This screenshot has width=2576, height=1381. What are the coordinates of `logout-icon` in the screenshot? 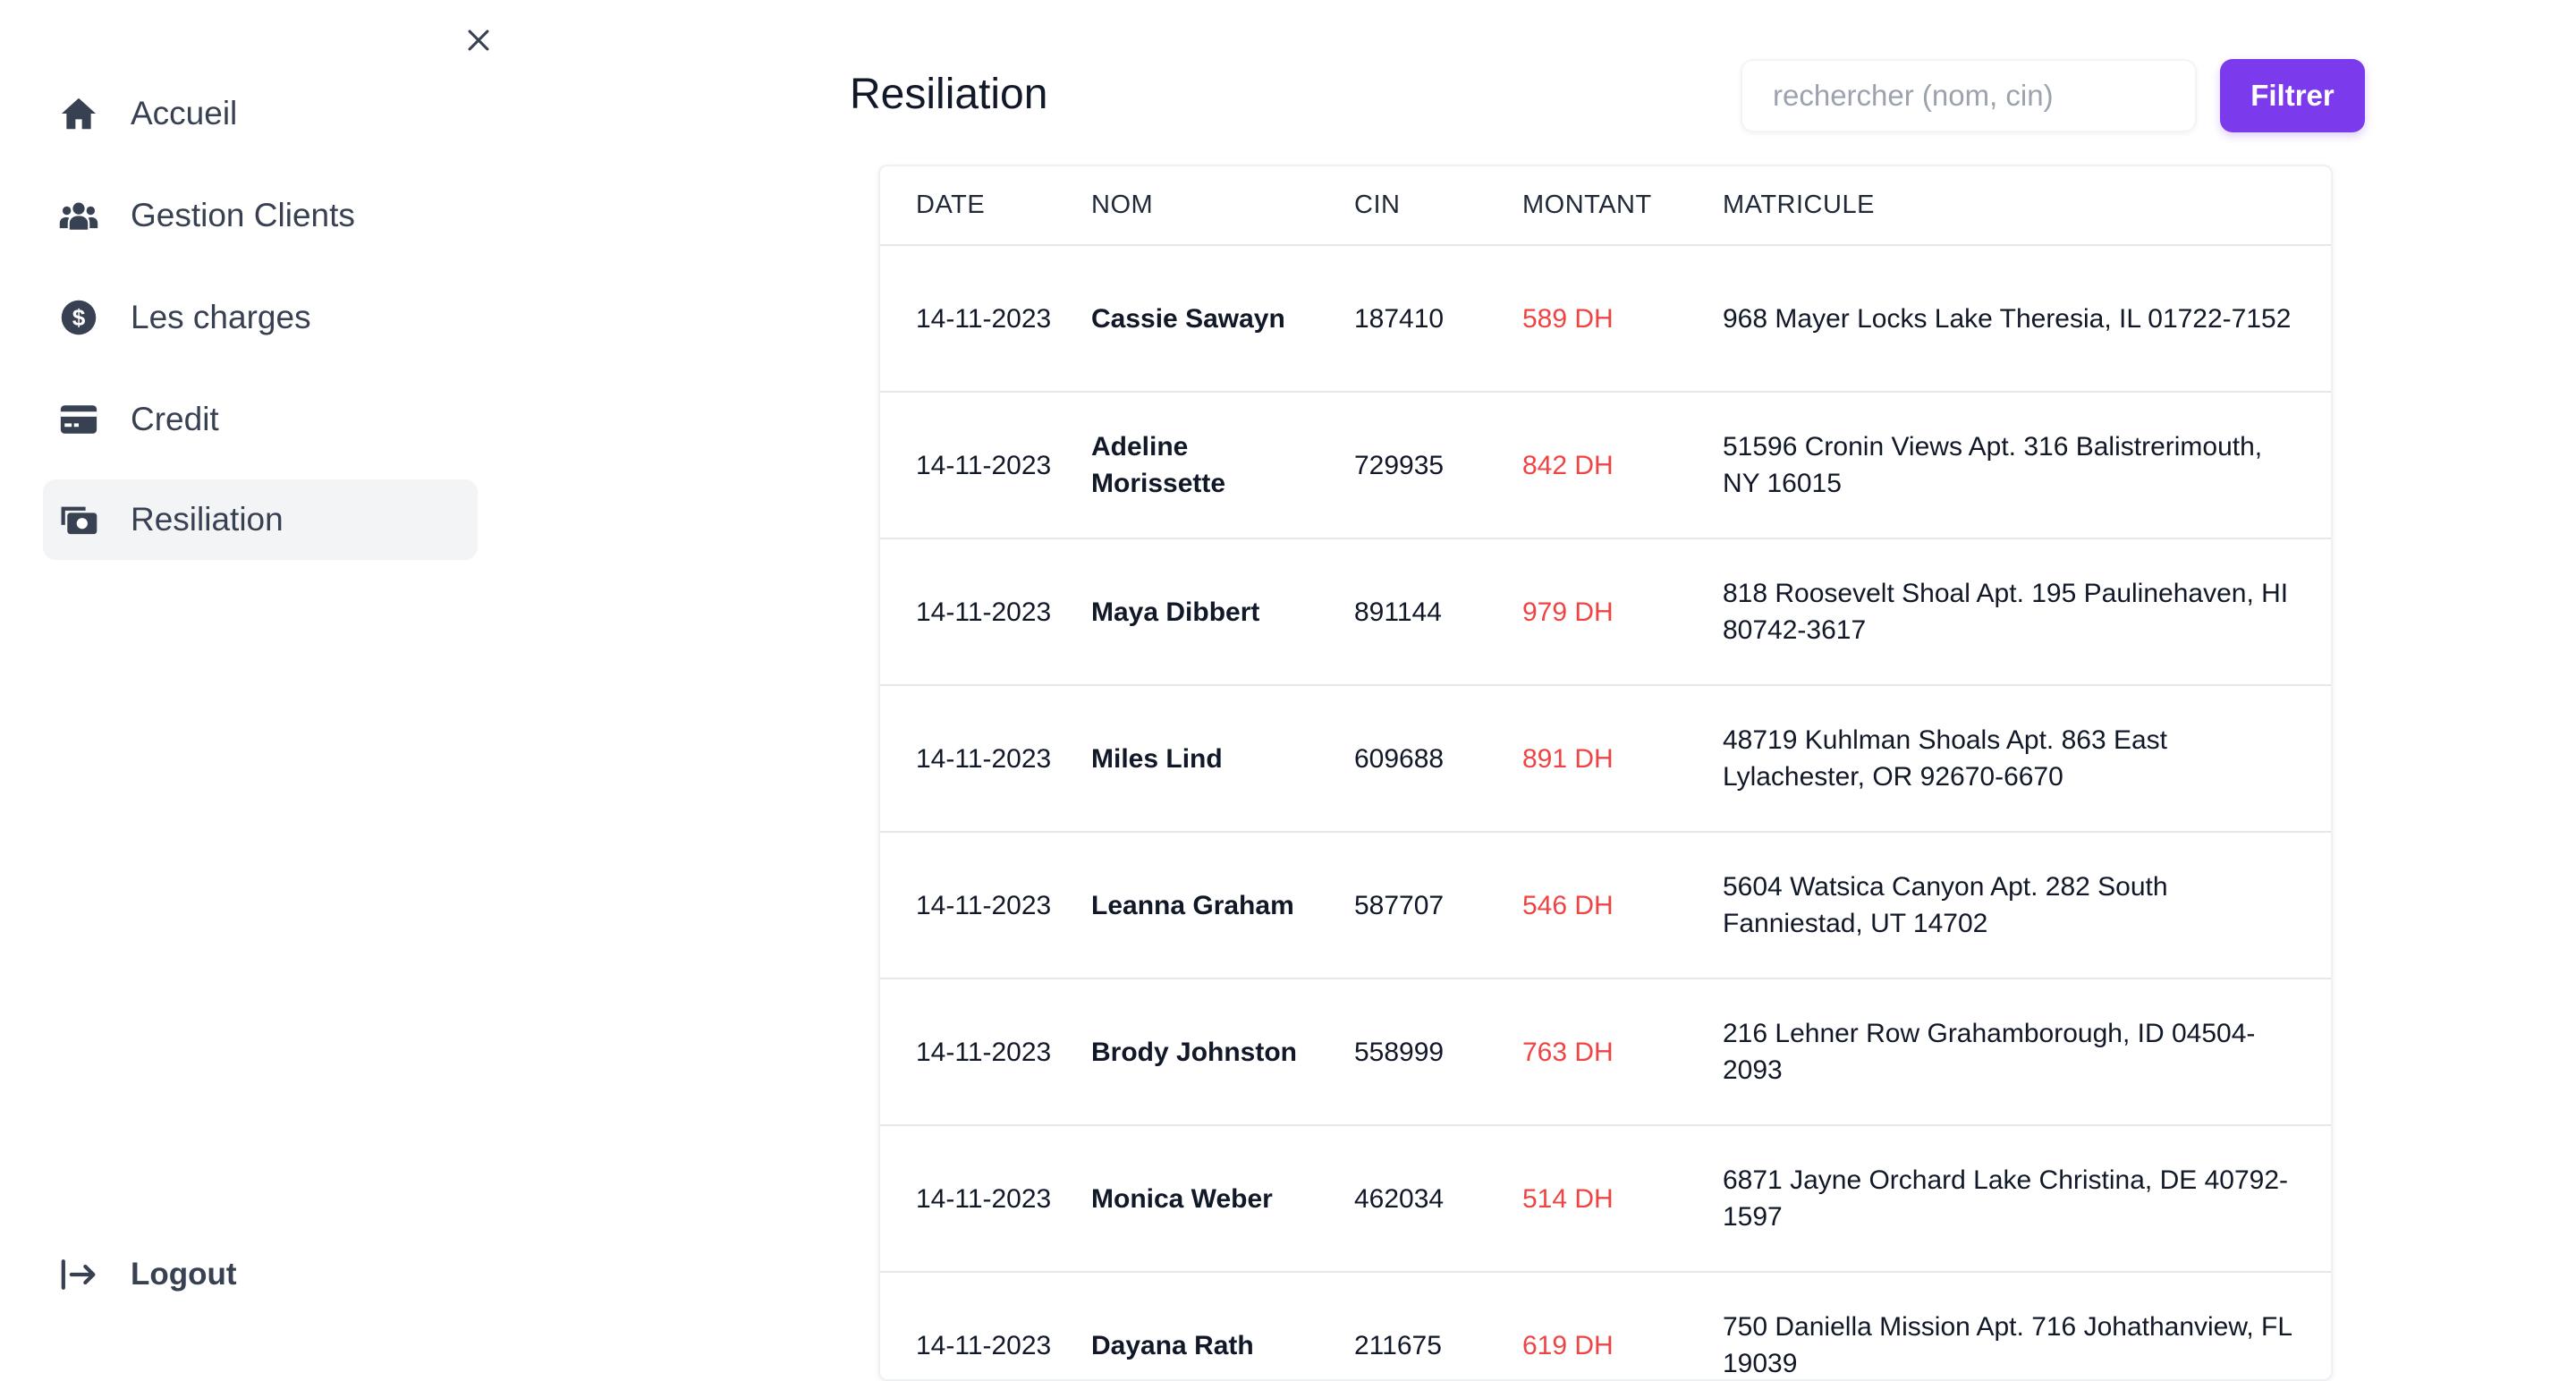 It's located at (78, 1274).